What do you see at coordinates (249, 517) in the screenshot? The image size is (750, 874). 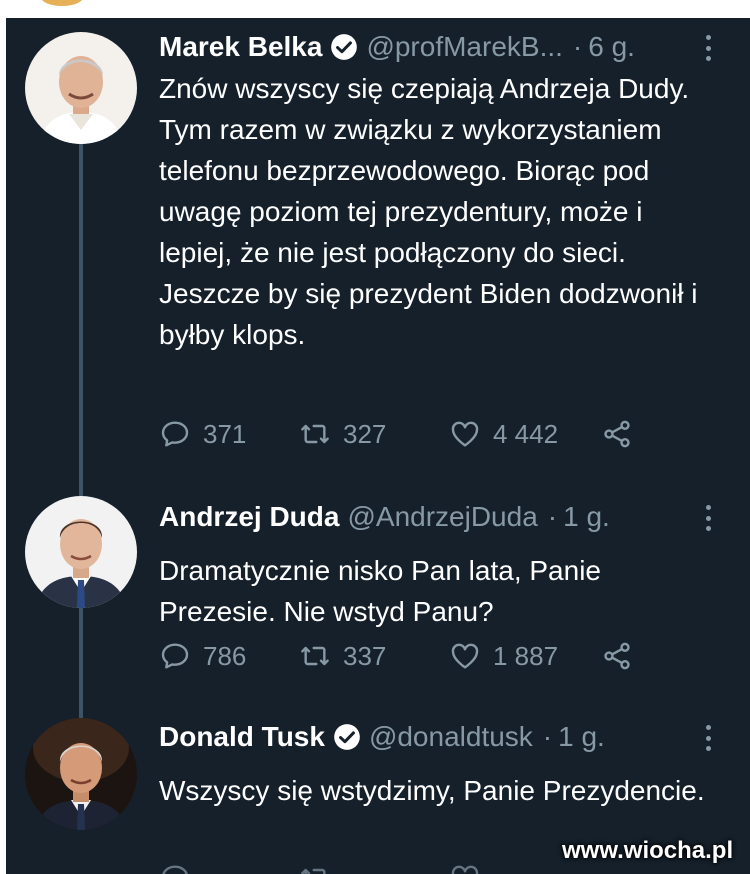 I see `display-name: Andrzej Duda` at bounding box center [249, 517].